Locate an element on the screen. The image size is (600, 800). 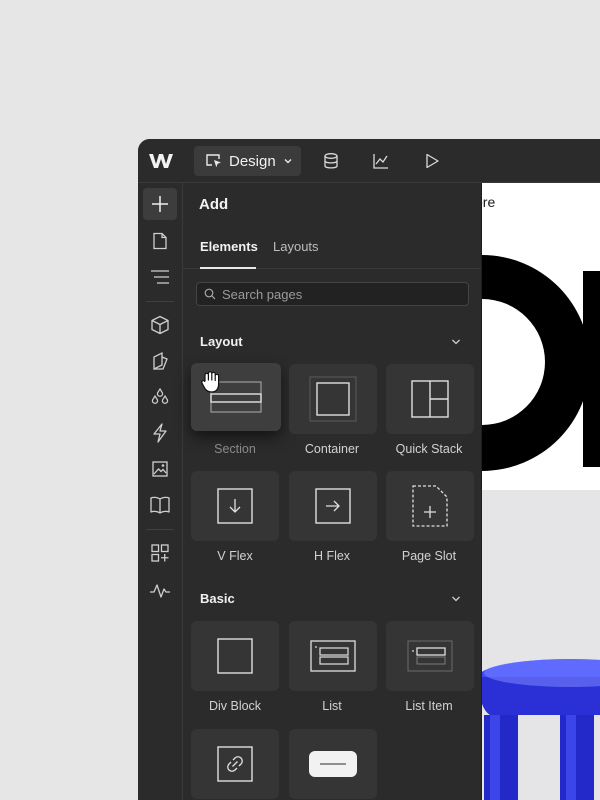
design-mode-button: Design is located at coordinates (247, 161).